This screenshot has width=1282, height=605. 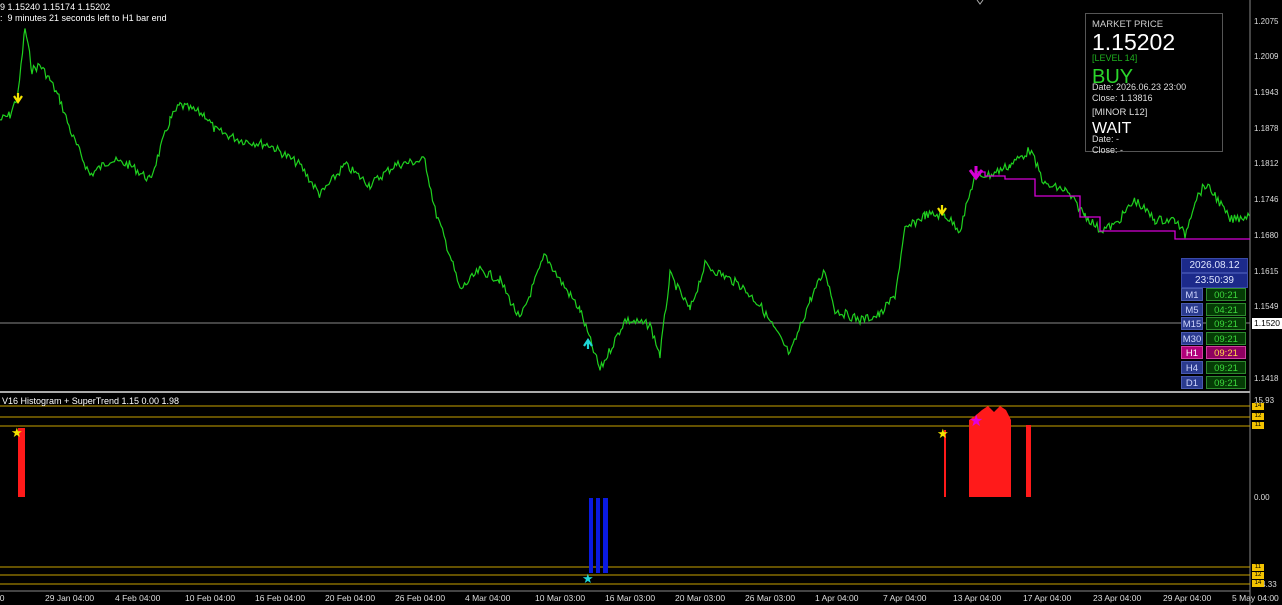 I want to click on time-axis-label: 29 Apr 04:00, so click(x=1187, y=598).